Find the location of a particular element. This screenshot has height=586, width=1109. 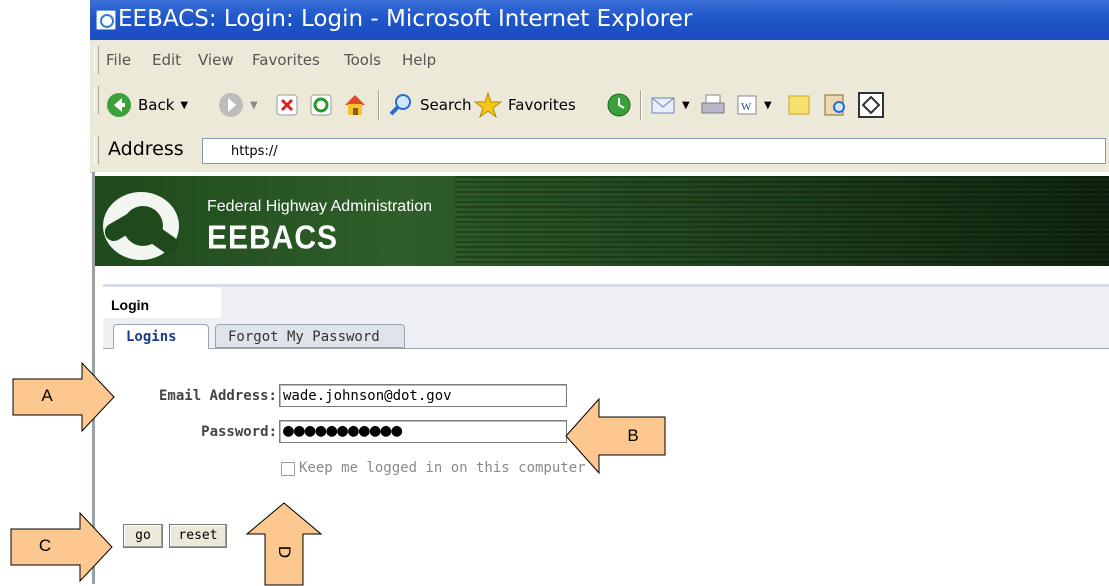

search-label: Search is located at coordinates (446, 105).